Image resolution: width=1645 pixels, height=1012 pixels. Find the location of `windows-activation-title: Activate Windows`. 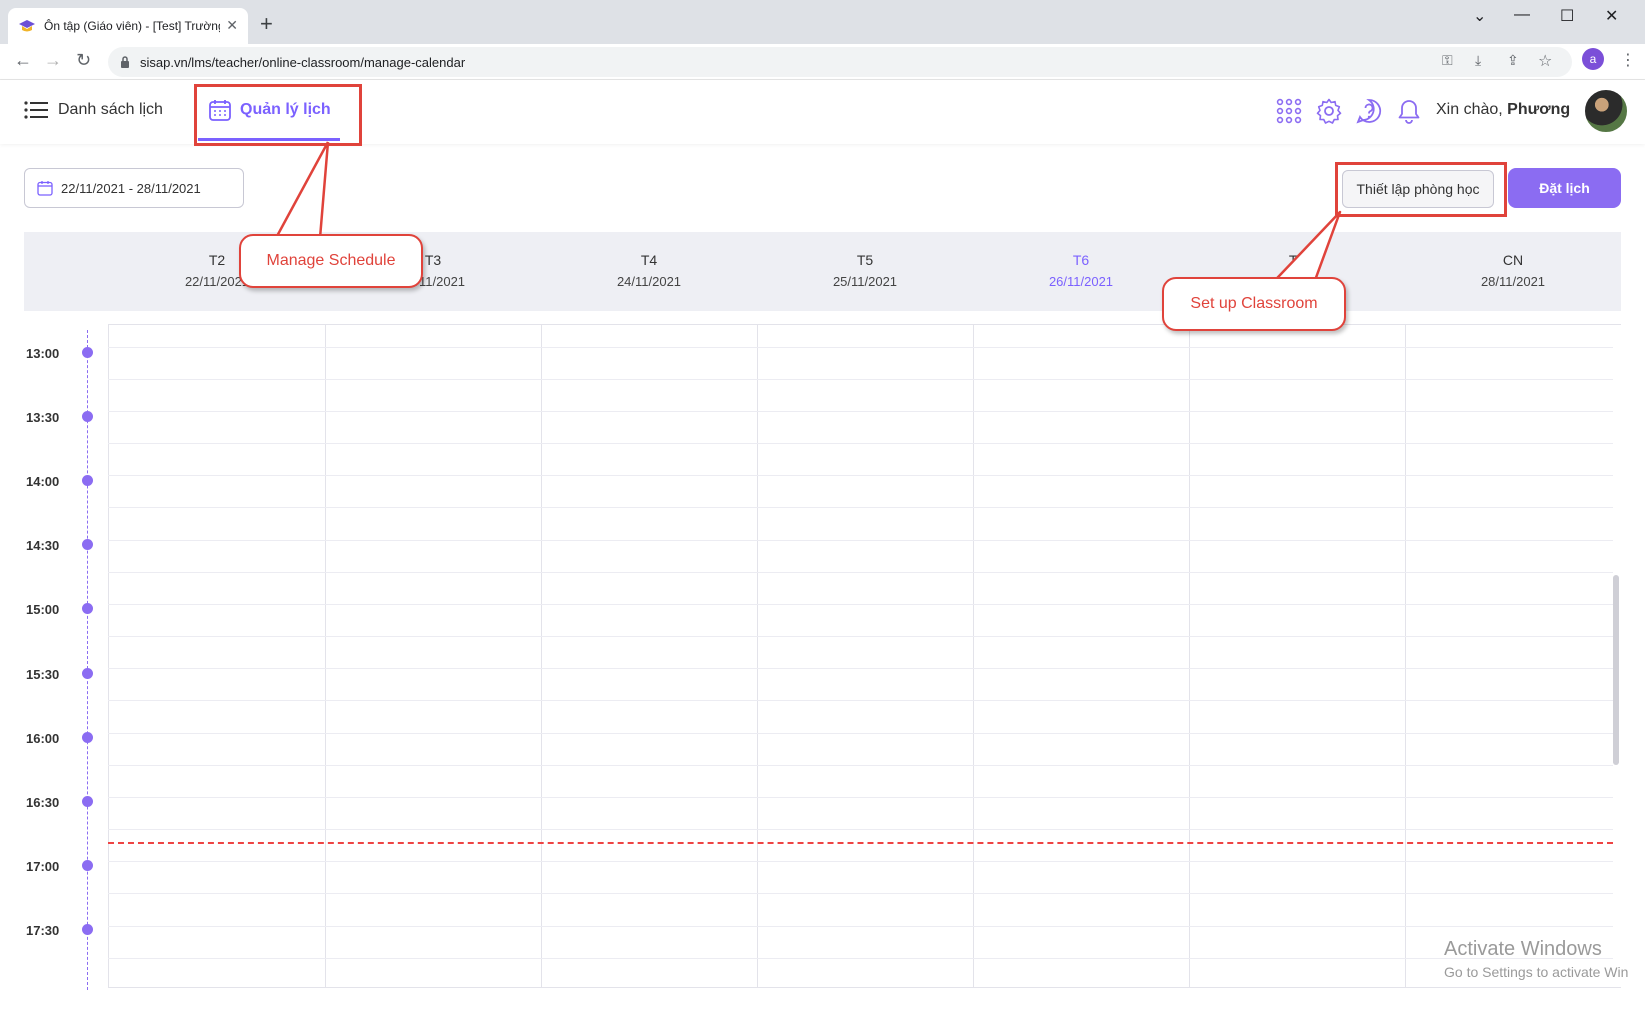

windows-activation-title: Activate Windows is located at coordinates (1523, 949).